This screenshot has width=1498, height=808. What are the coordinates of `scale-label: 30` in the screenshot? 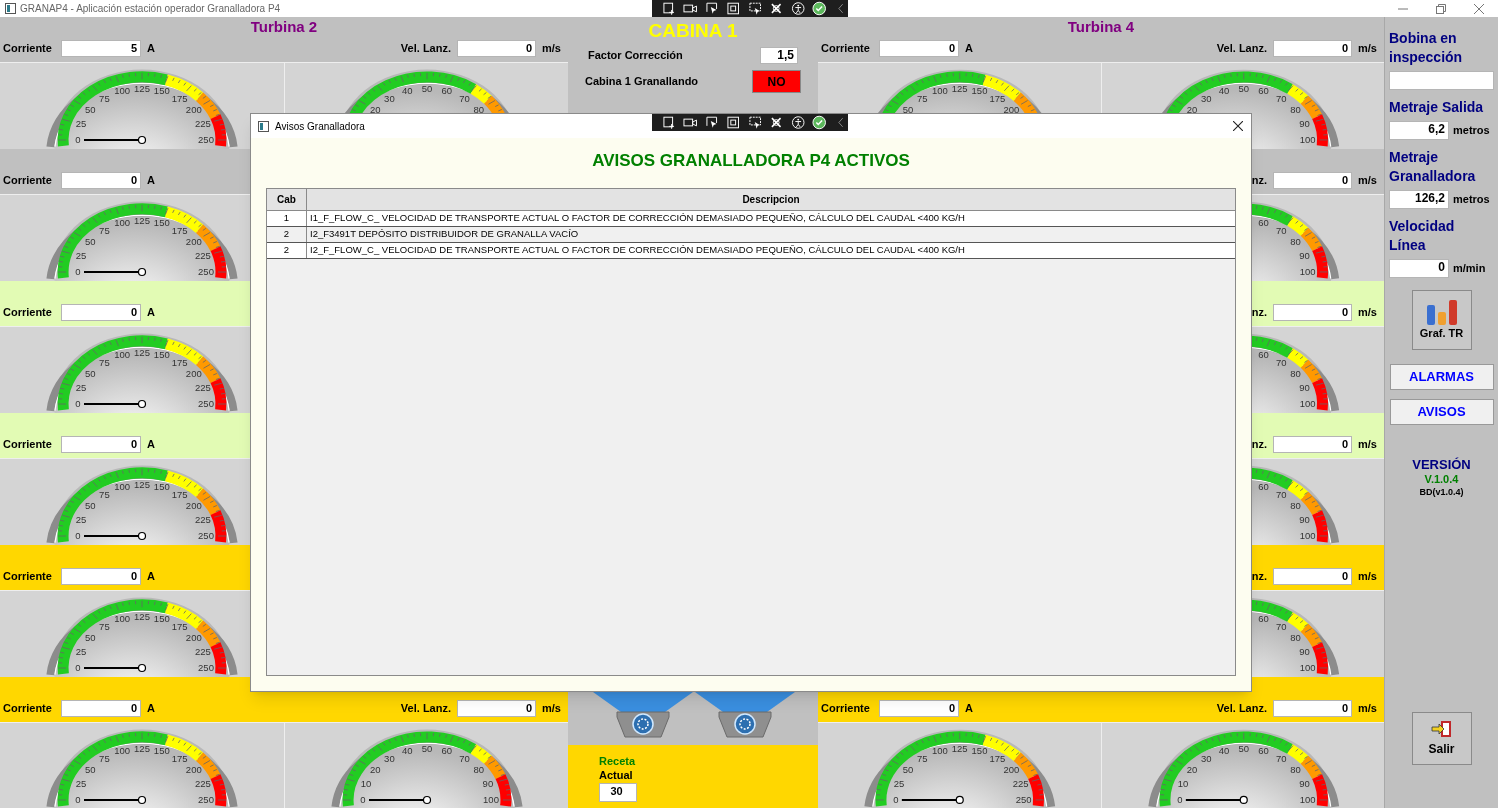 It's located at (1205, 758).